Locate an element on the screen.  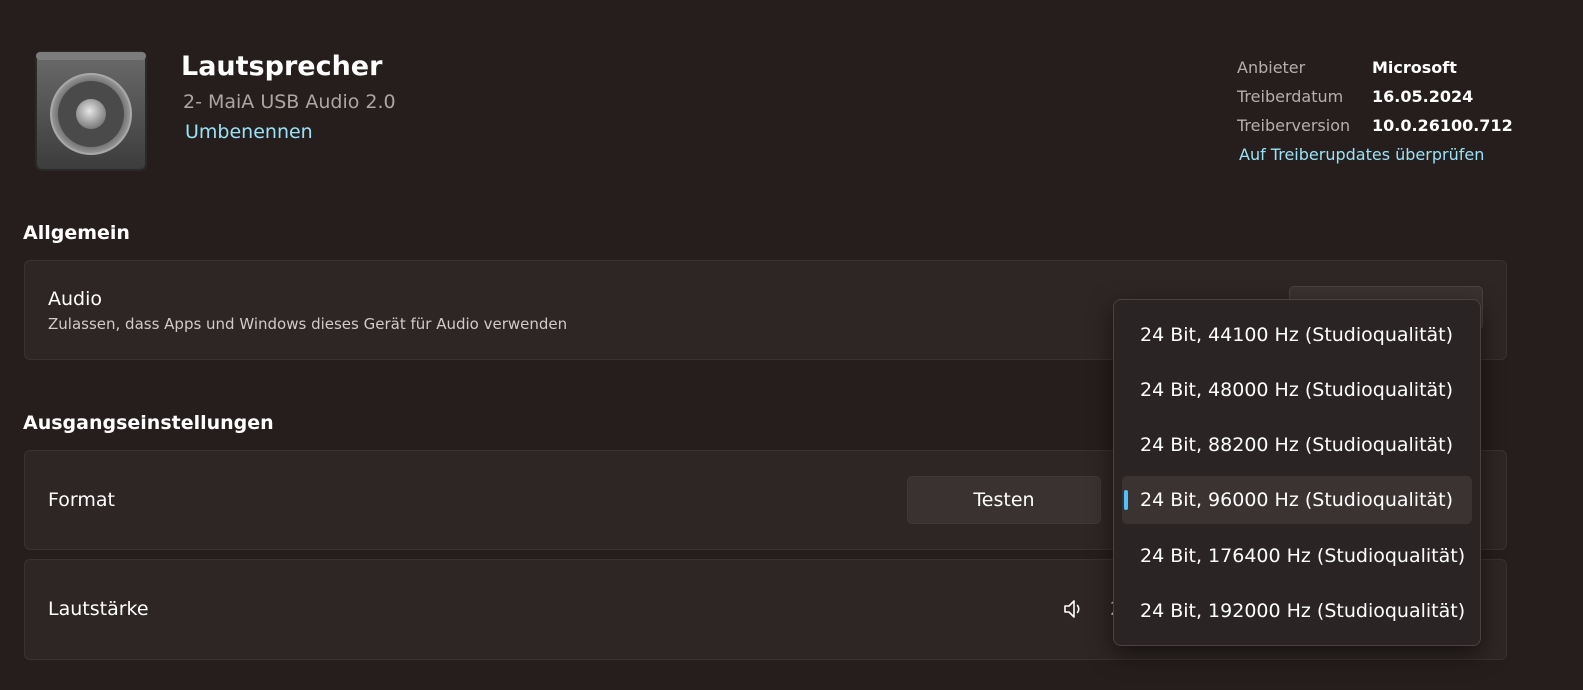
audio-title: Audio is located at coordinates (75, 299).